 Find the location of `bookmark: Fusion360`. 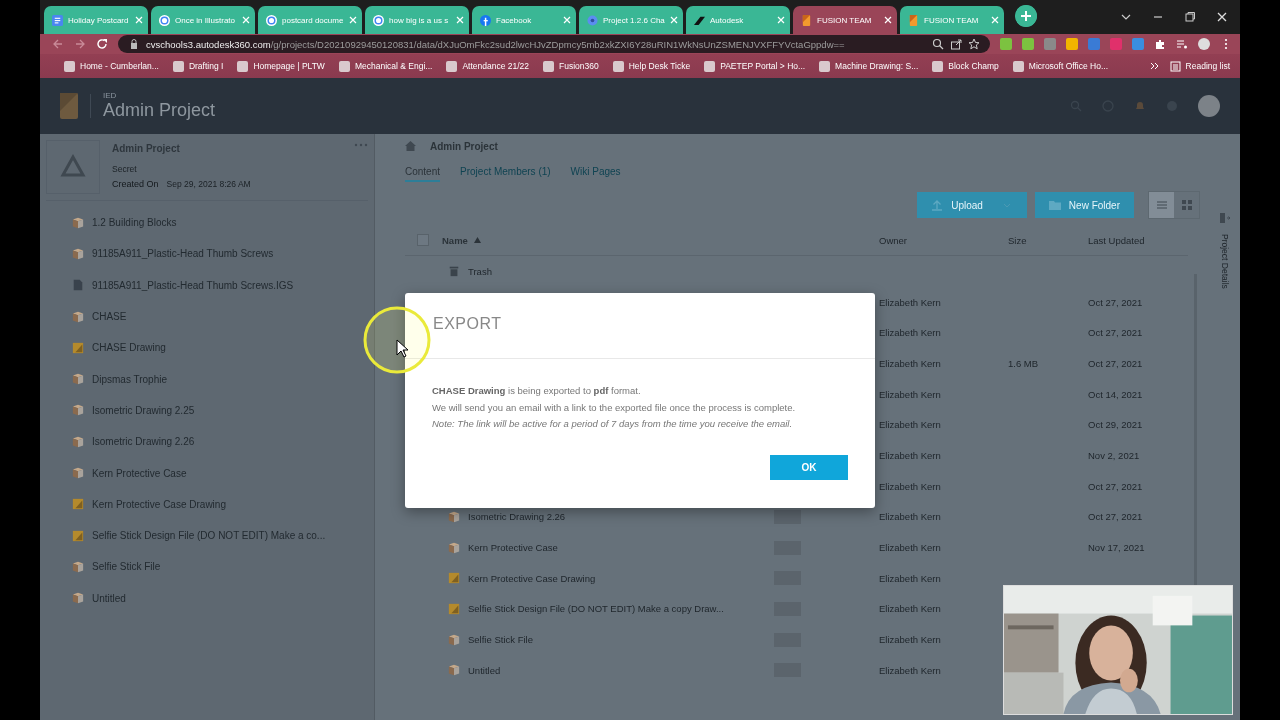

bookmark: Fusion360 is located at coordinates (571, 66).